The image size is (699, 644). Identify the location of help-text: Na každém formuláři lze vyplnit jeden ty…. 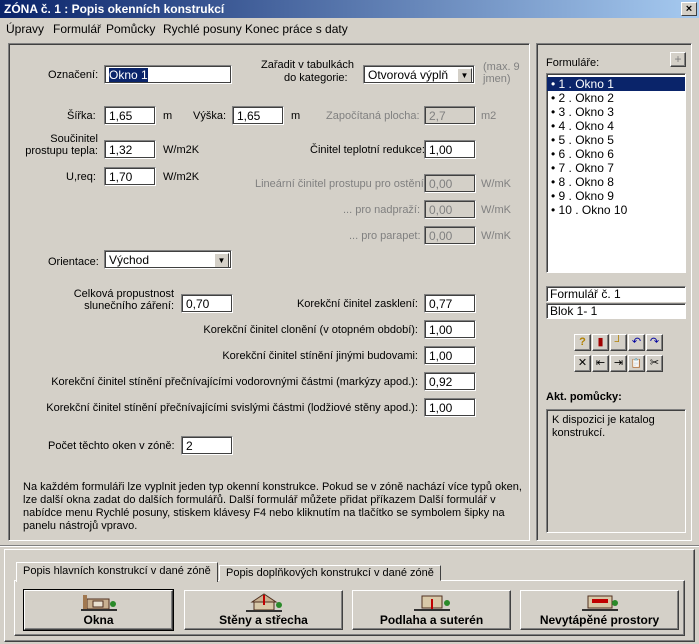
(272, 506).